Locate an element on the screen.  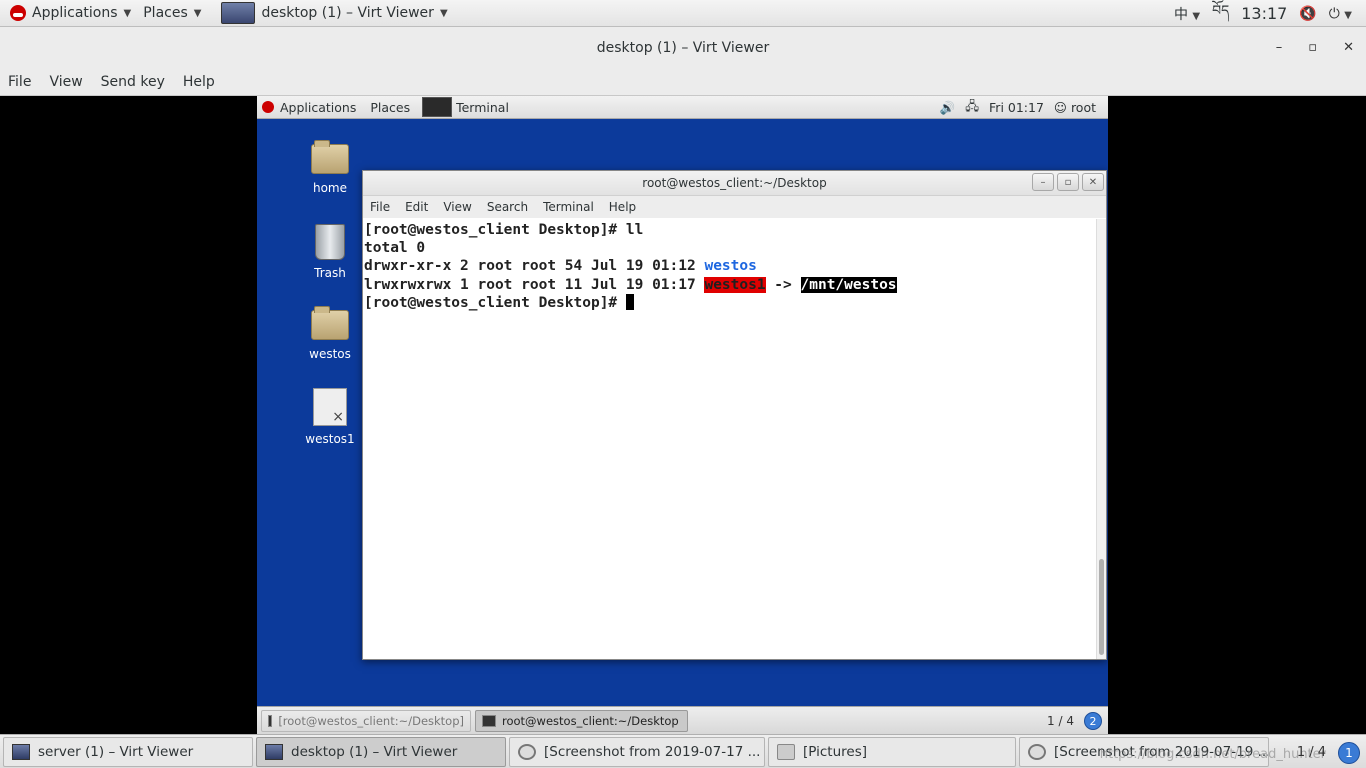
input-method-indicator: 中 ▼ is located at coordinates (1187, 14).